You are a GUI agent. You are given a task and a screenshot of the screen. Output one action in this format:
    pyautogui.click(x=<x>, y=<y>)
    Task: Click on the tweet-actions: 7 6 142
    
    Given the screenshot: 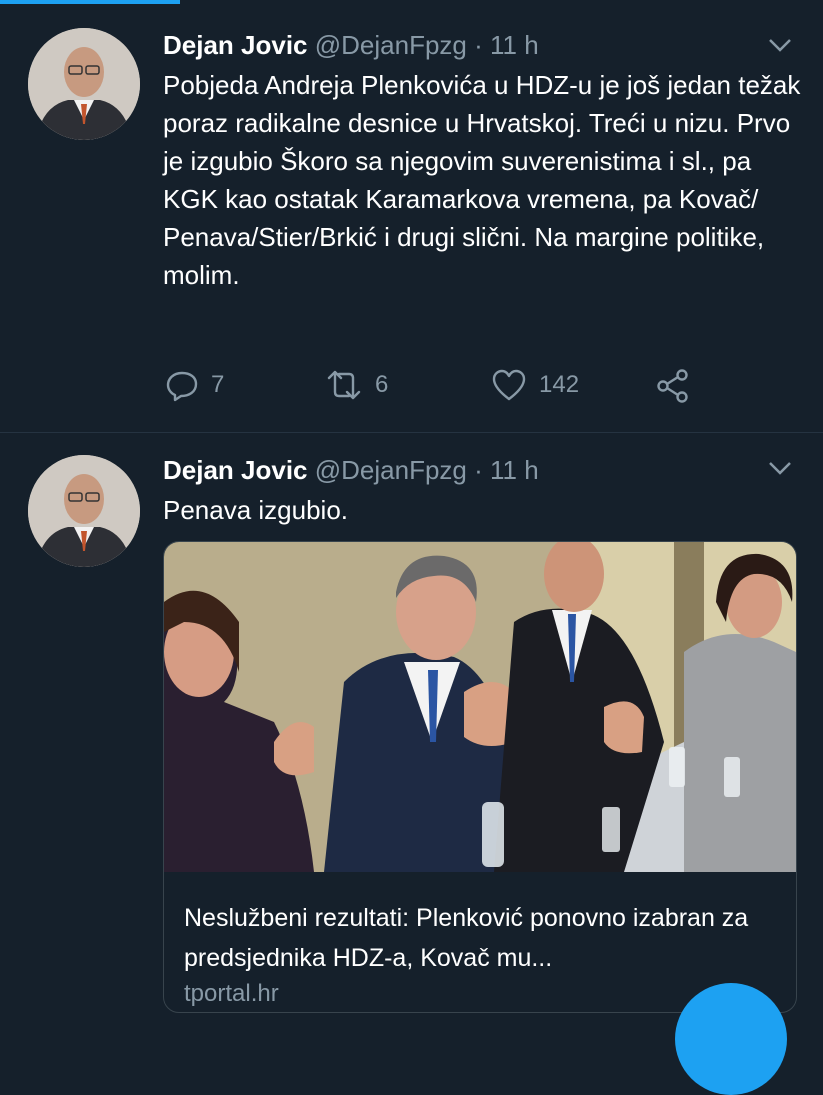 What is the action you would take?
    pyautogui.click(x=435, y=388)
    